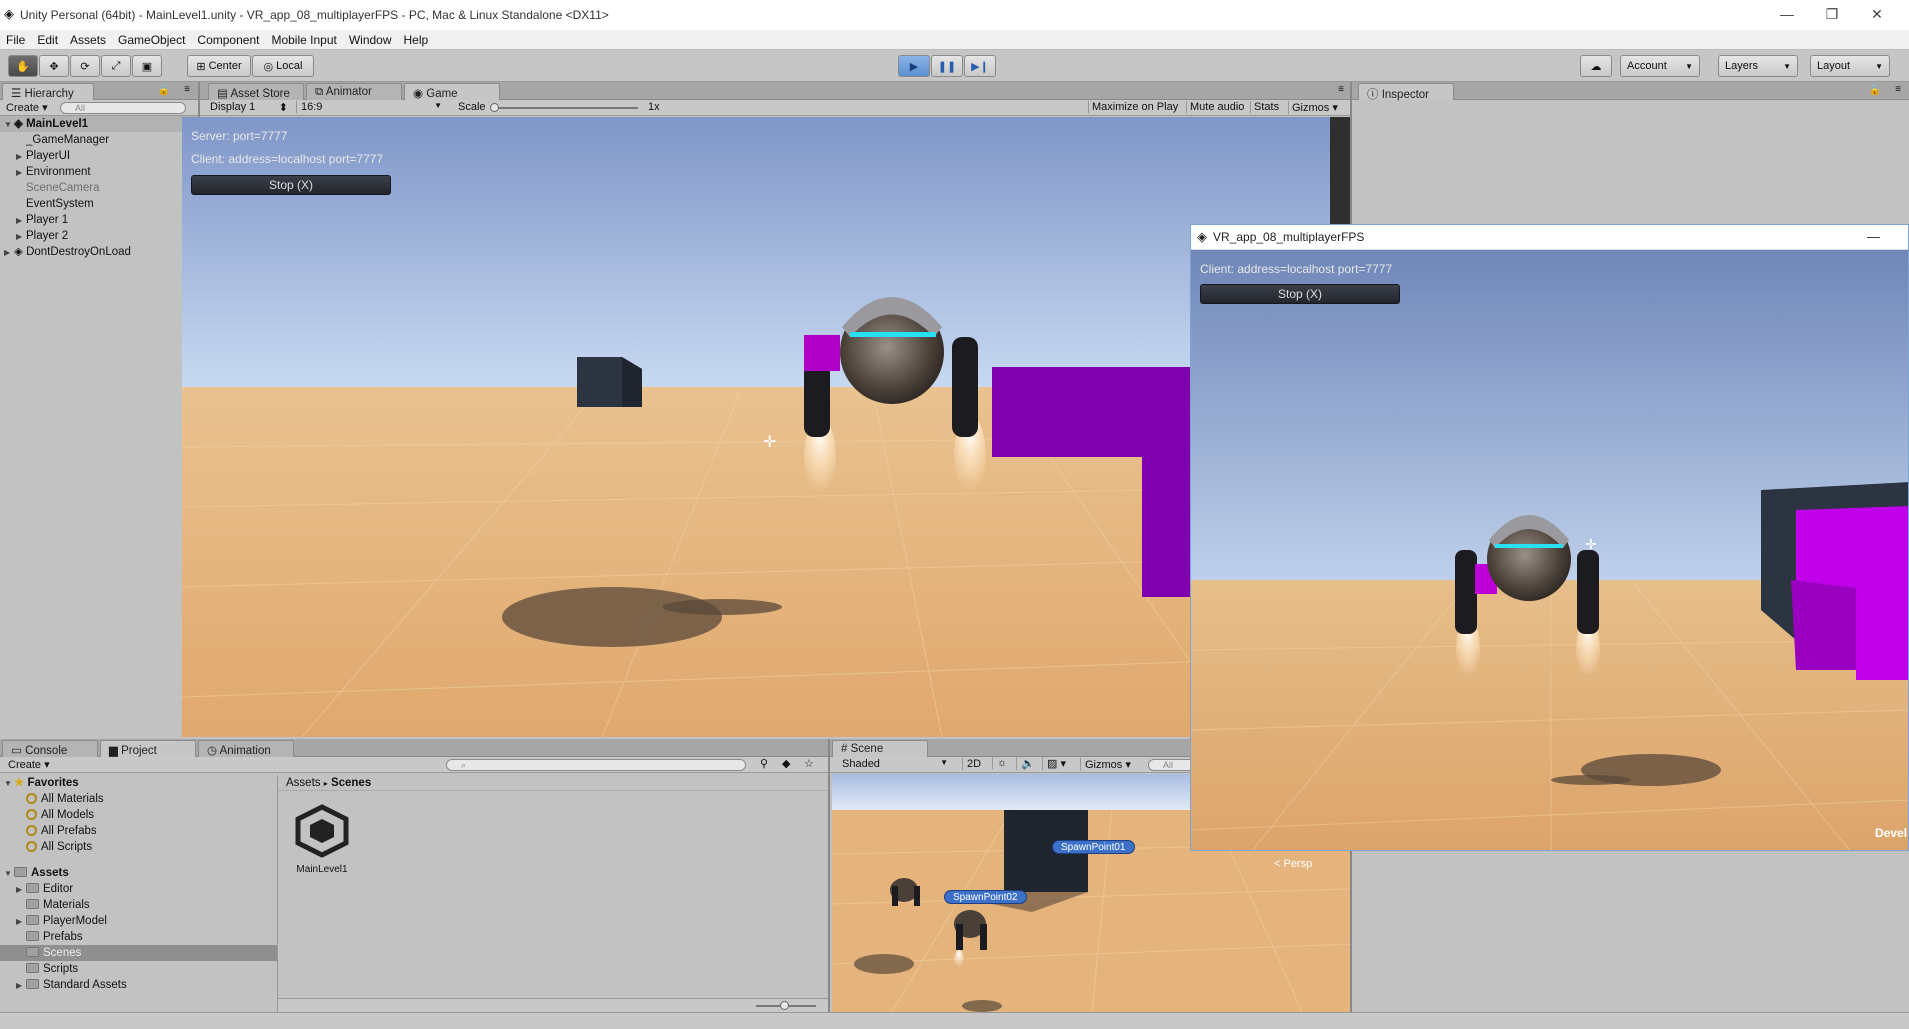 The image size is (1909, 1029). What do you see at coordinates (370, 40) in the screenshot?
I see `menu-window: Window` at bounding box center [370, 40].